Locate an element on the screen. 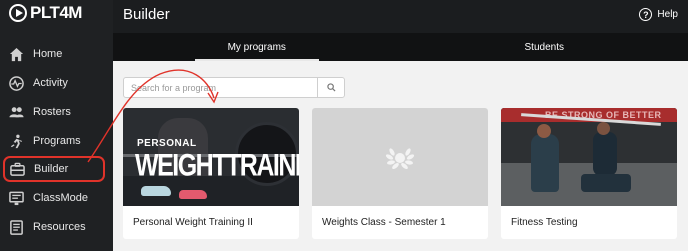 This screenshot has height=251, width=688. programs-icon is located at coordinates (16, 141).